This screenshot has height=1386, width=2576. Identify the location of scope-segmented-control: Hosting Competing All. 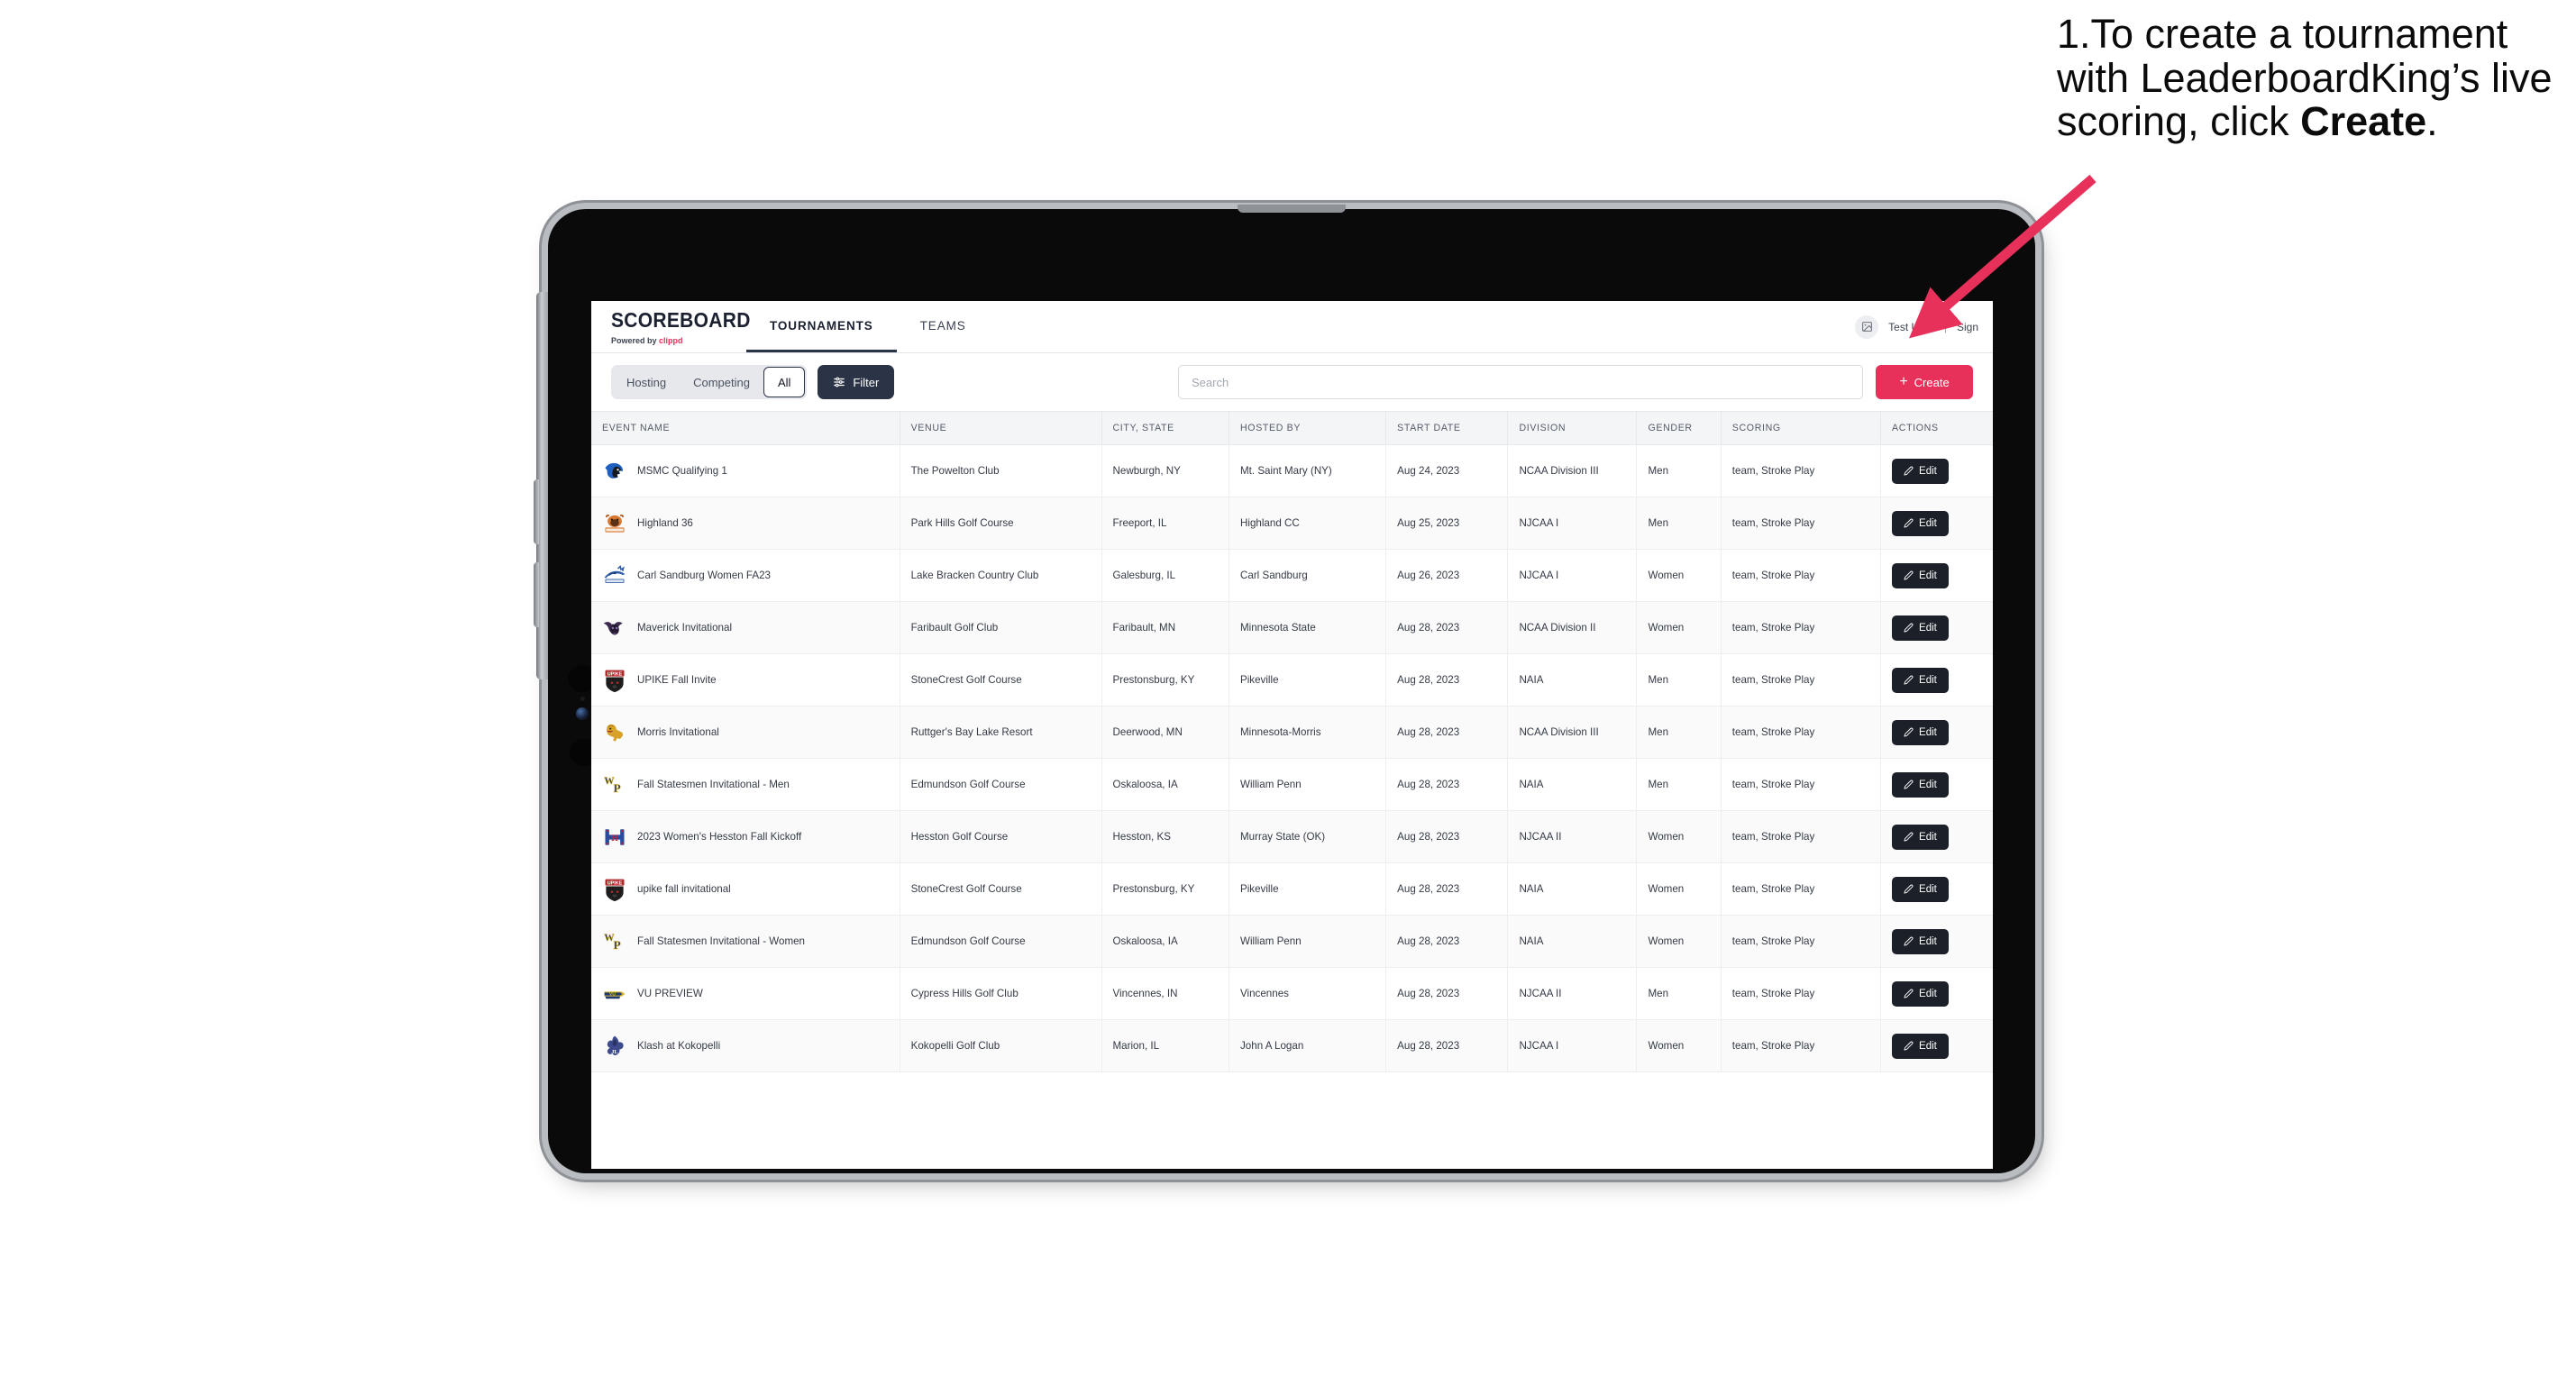
(709, 382).